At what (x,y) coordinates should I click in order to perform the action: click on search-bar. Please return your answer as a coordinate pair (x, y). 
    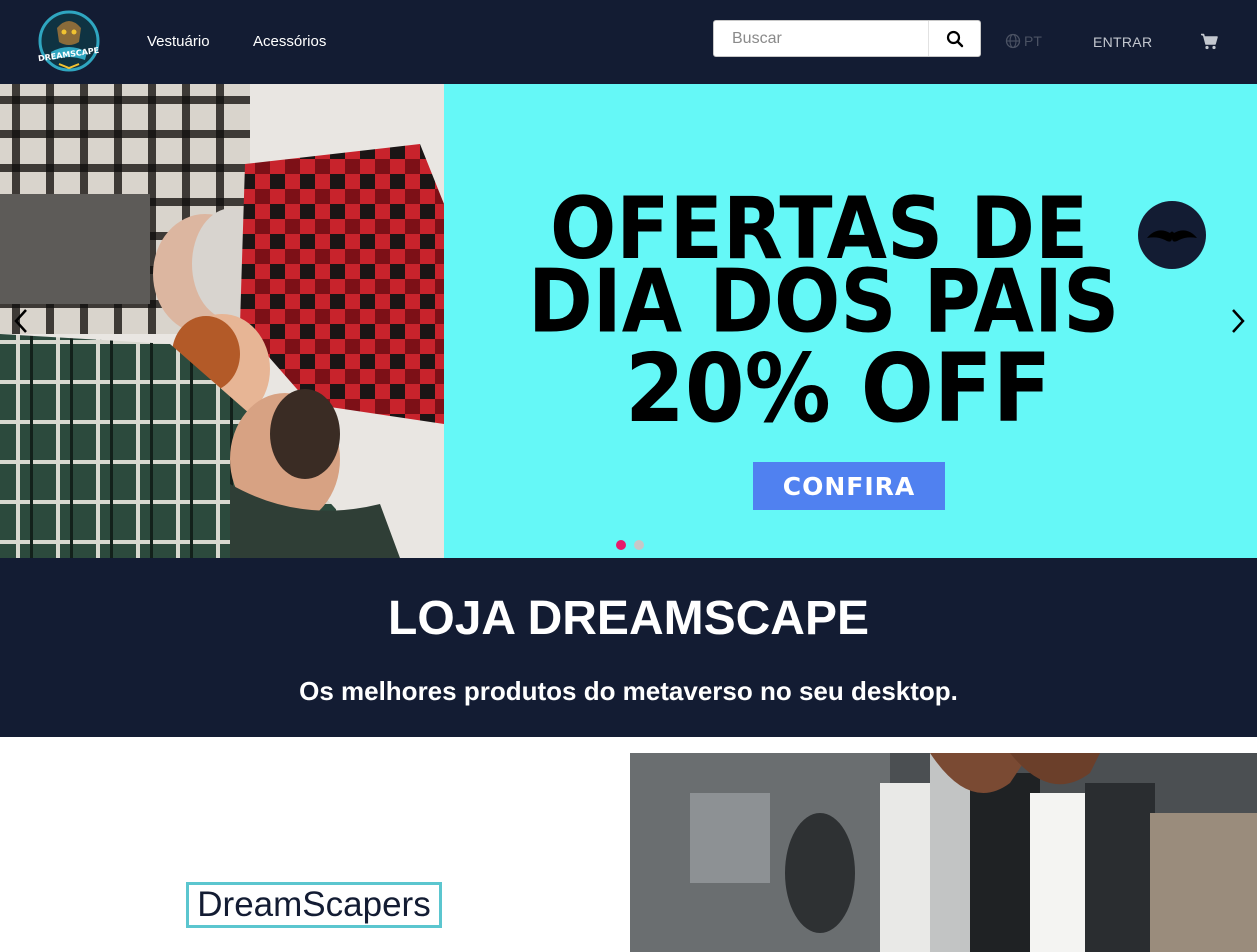
    Looking at the image, I should click on (847, 38).